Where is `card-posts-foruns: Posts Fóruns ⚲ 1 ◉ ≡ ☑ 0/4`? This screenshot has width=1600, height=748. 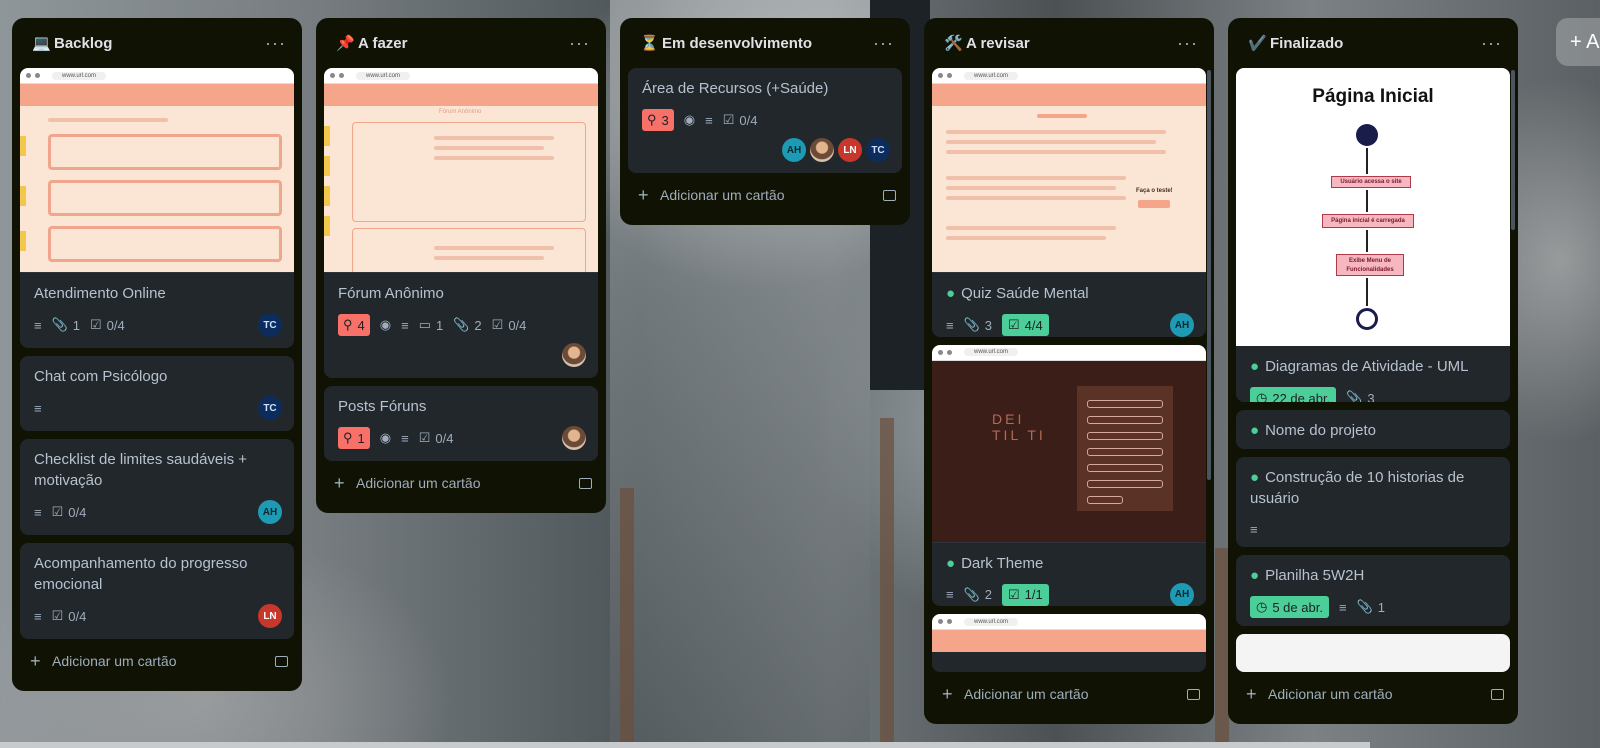 card-posts-foruns: Posts Fóruns ⚲ 1 ◉ ≡ ☑ 0/4 is located at coordinates (461, 423).